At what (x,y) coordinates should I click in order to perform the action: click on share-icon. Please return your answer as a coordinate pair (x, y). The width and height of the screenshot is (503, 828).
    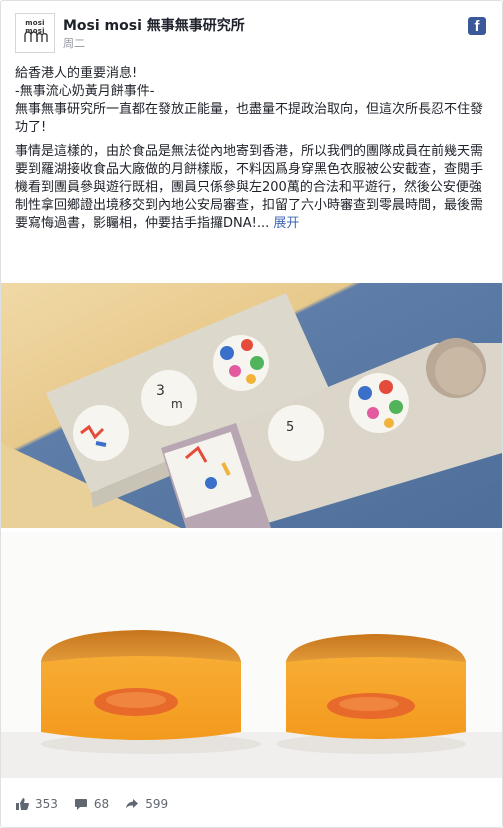
    Looking at the image, I should click on (132, 804).